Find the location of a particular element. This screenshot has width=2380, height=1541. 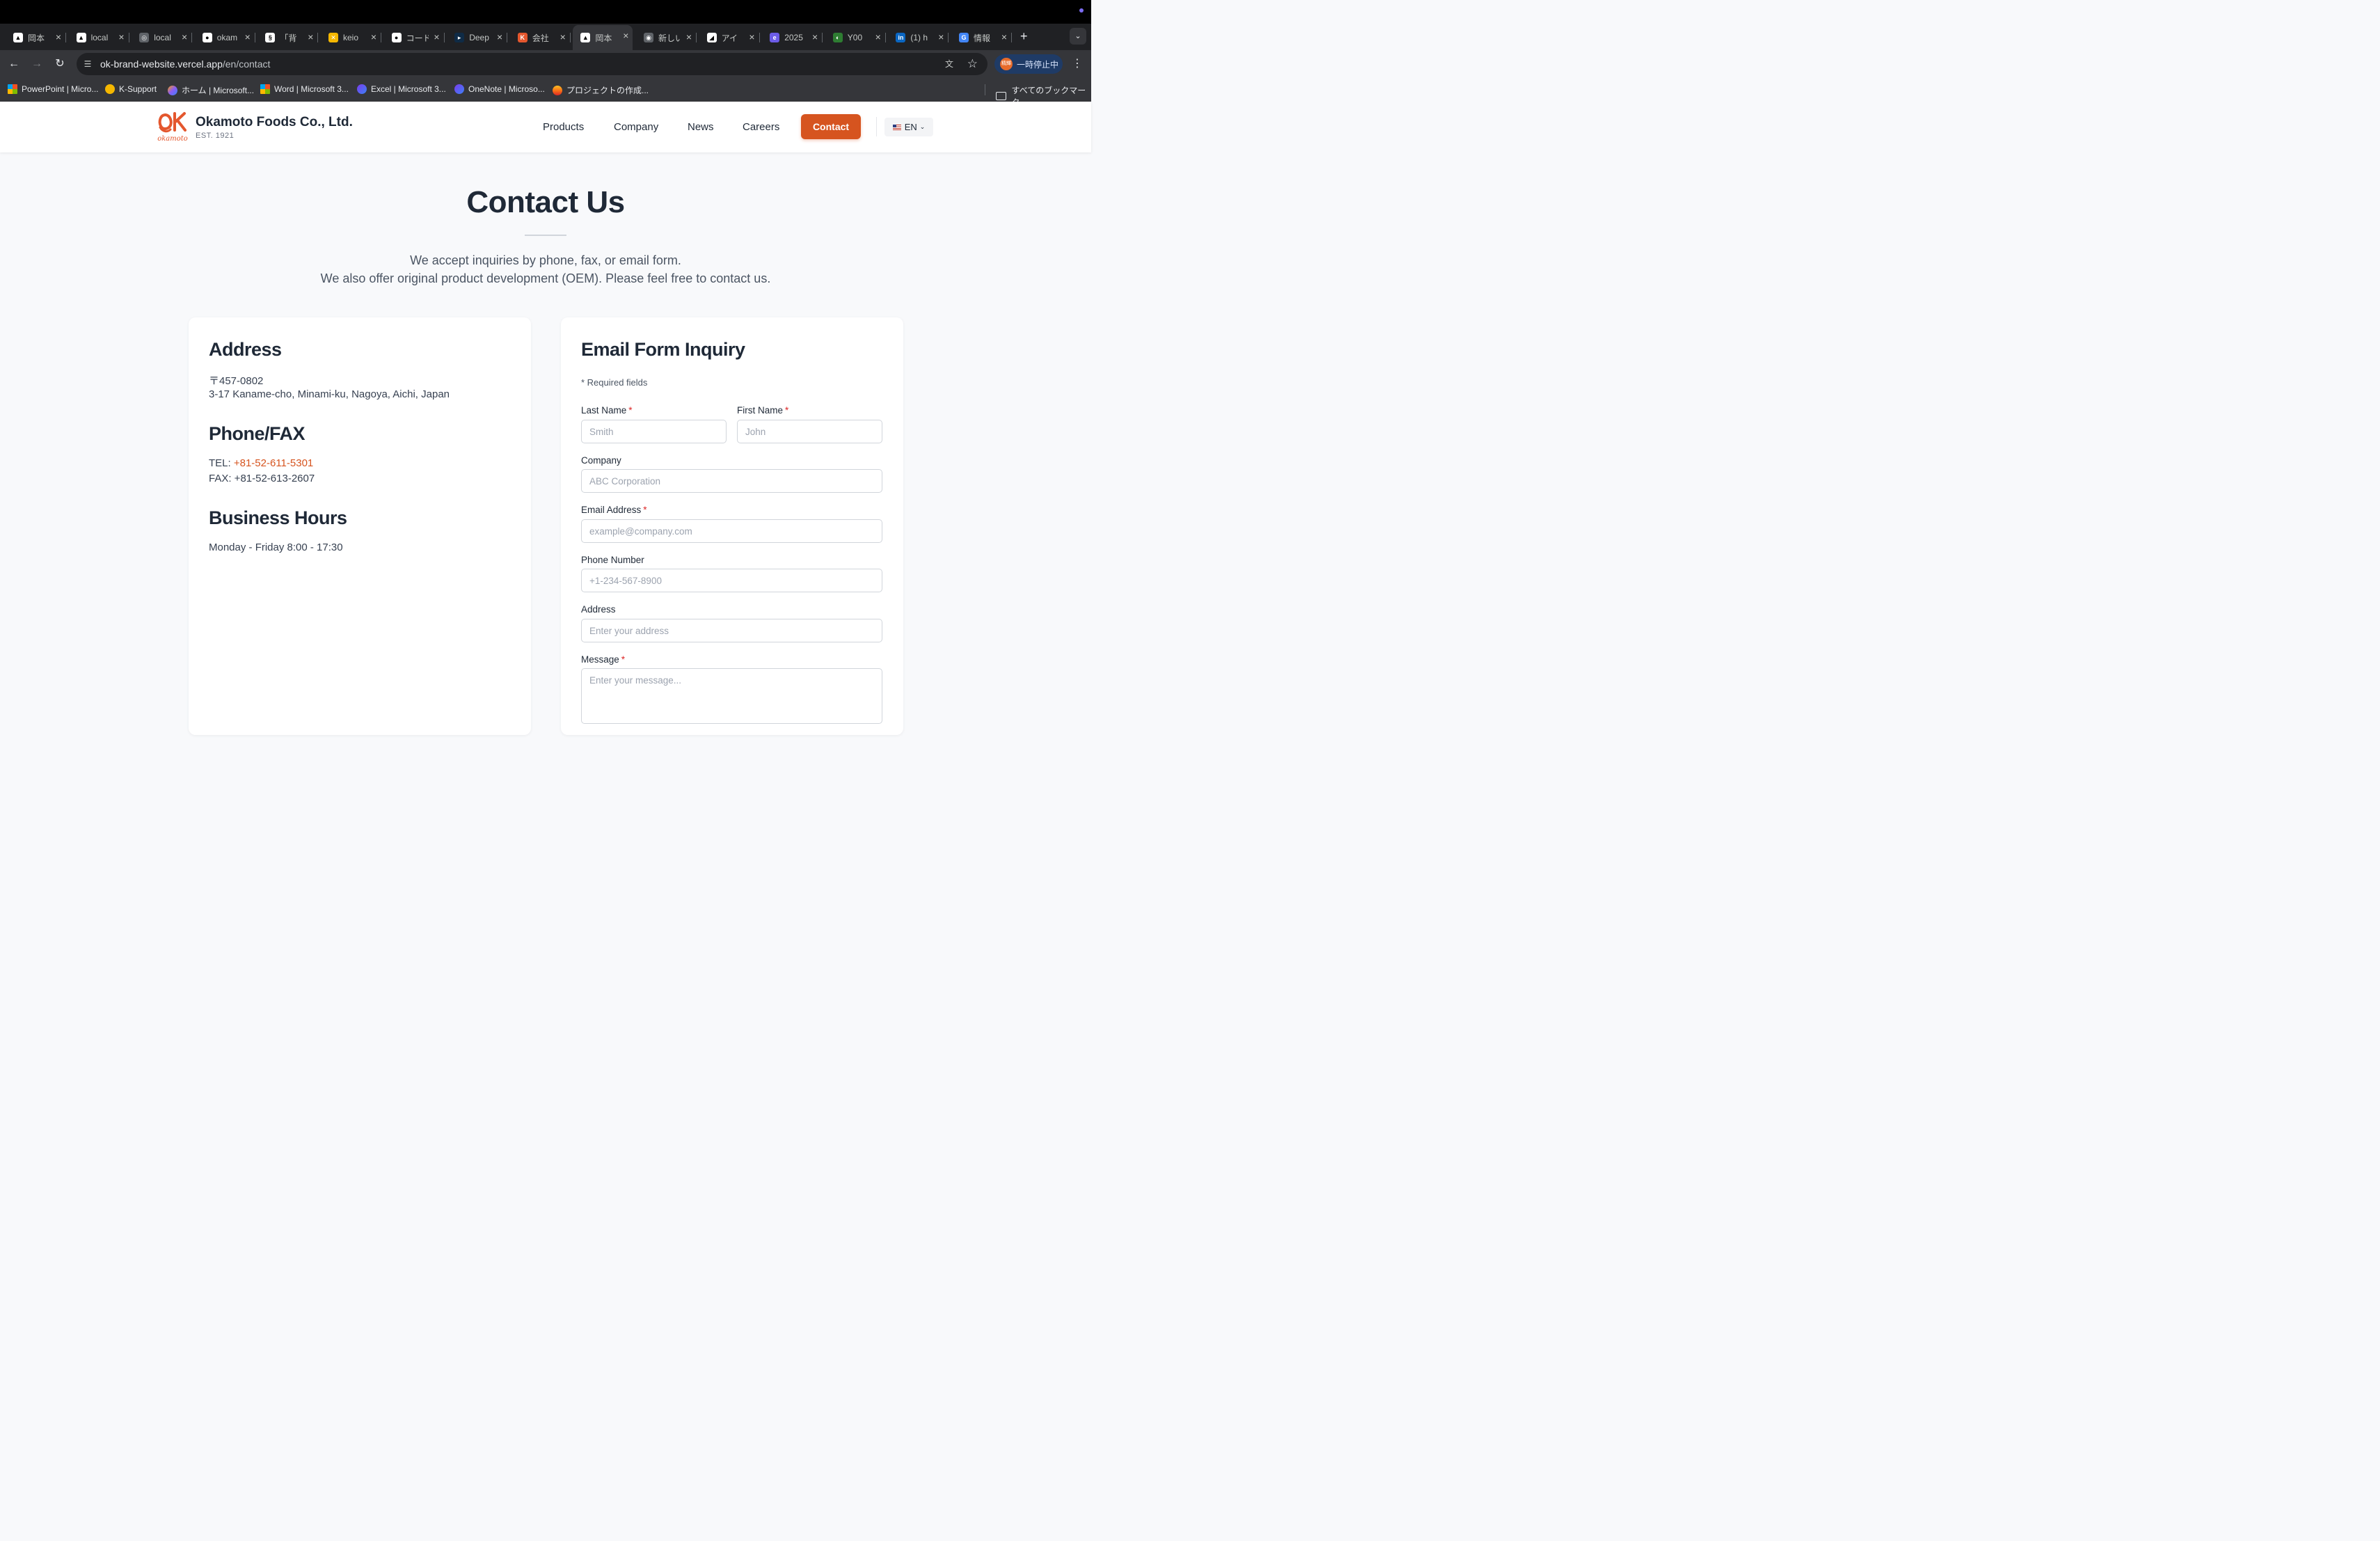

message-label: Message * is located at coordinates (603, 659).